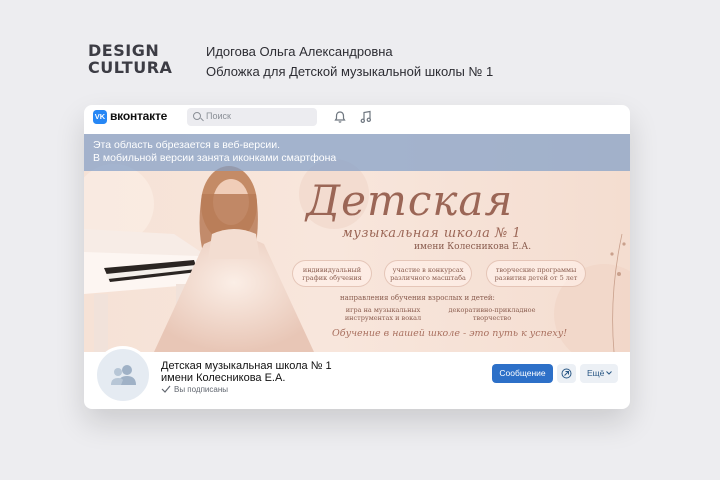  What do you see at coordinates (609, 373) in the screenshot?
I see `chevron-down-icon` at bounding box center [609, 373].